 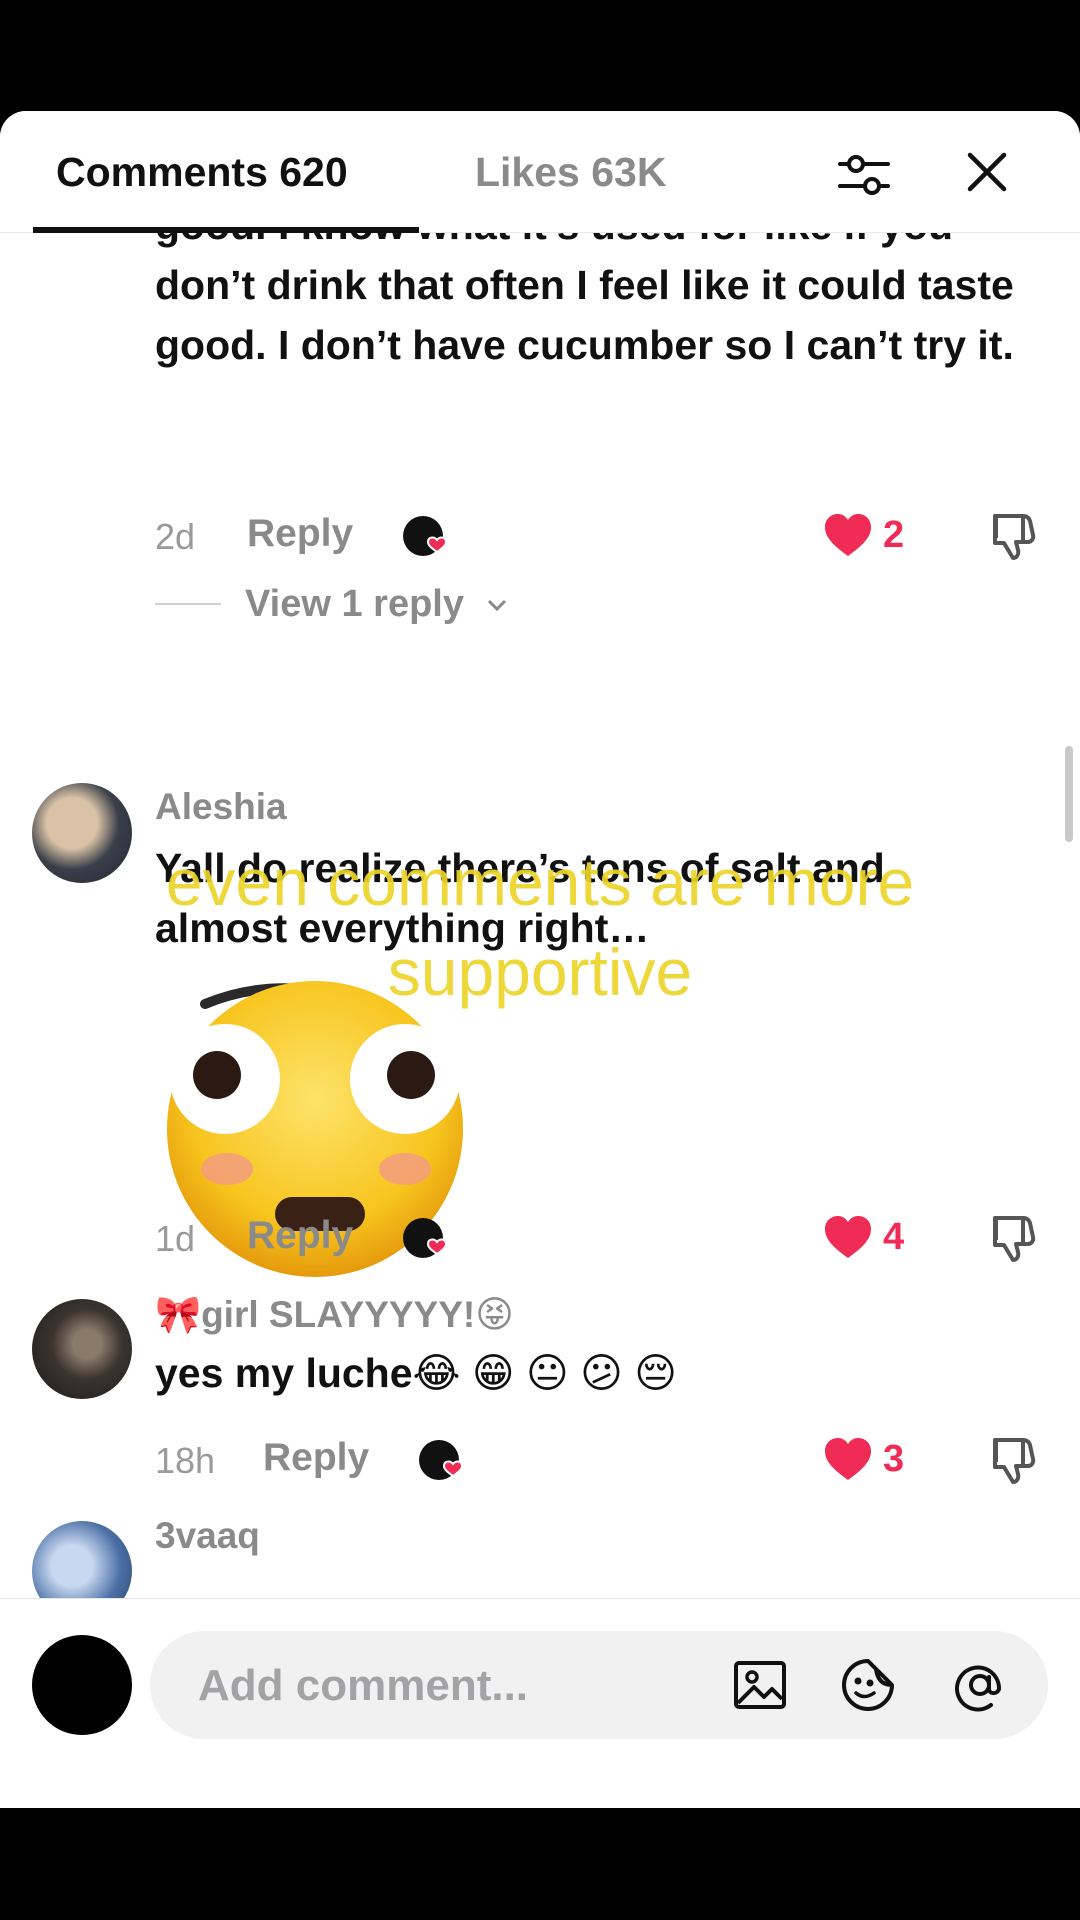 What do you see at coordinates (987, 172) in the screenshot?
I see `close-icon` at bounding box center [987, 172].